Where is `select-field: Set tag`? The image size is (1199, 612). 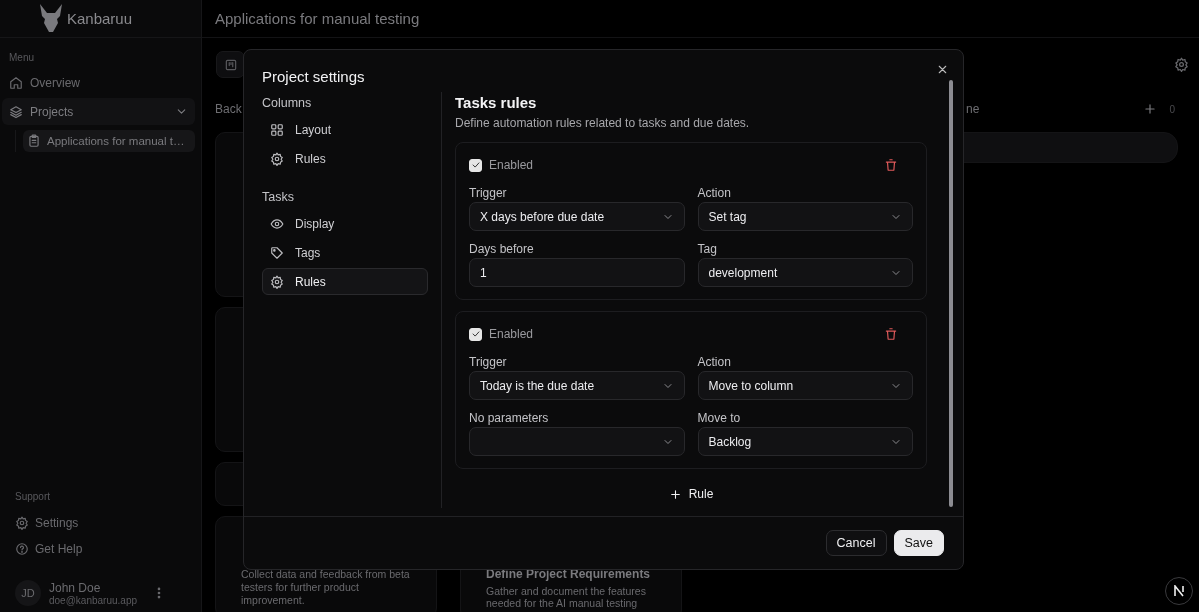 select-field: Set tag is located at coordinates (805, 216).